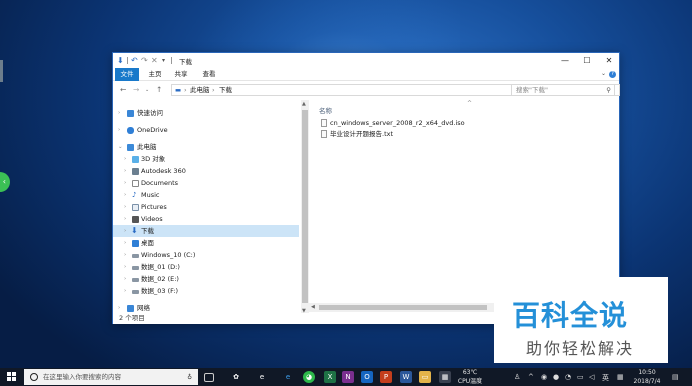 This screenshot has height=386, width=692. Describe the element at coordinates (120, 60) in the screenshot. I see `download-icon: ⬇` at that location.